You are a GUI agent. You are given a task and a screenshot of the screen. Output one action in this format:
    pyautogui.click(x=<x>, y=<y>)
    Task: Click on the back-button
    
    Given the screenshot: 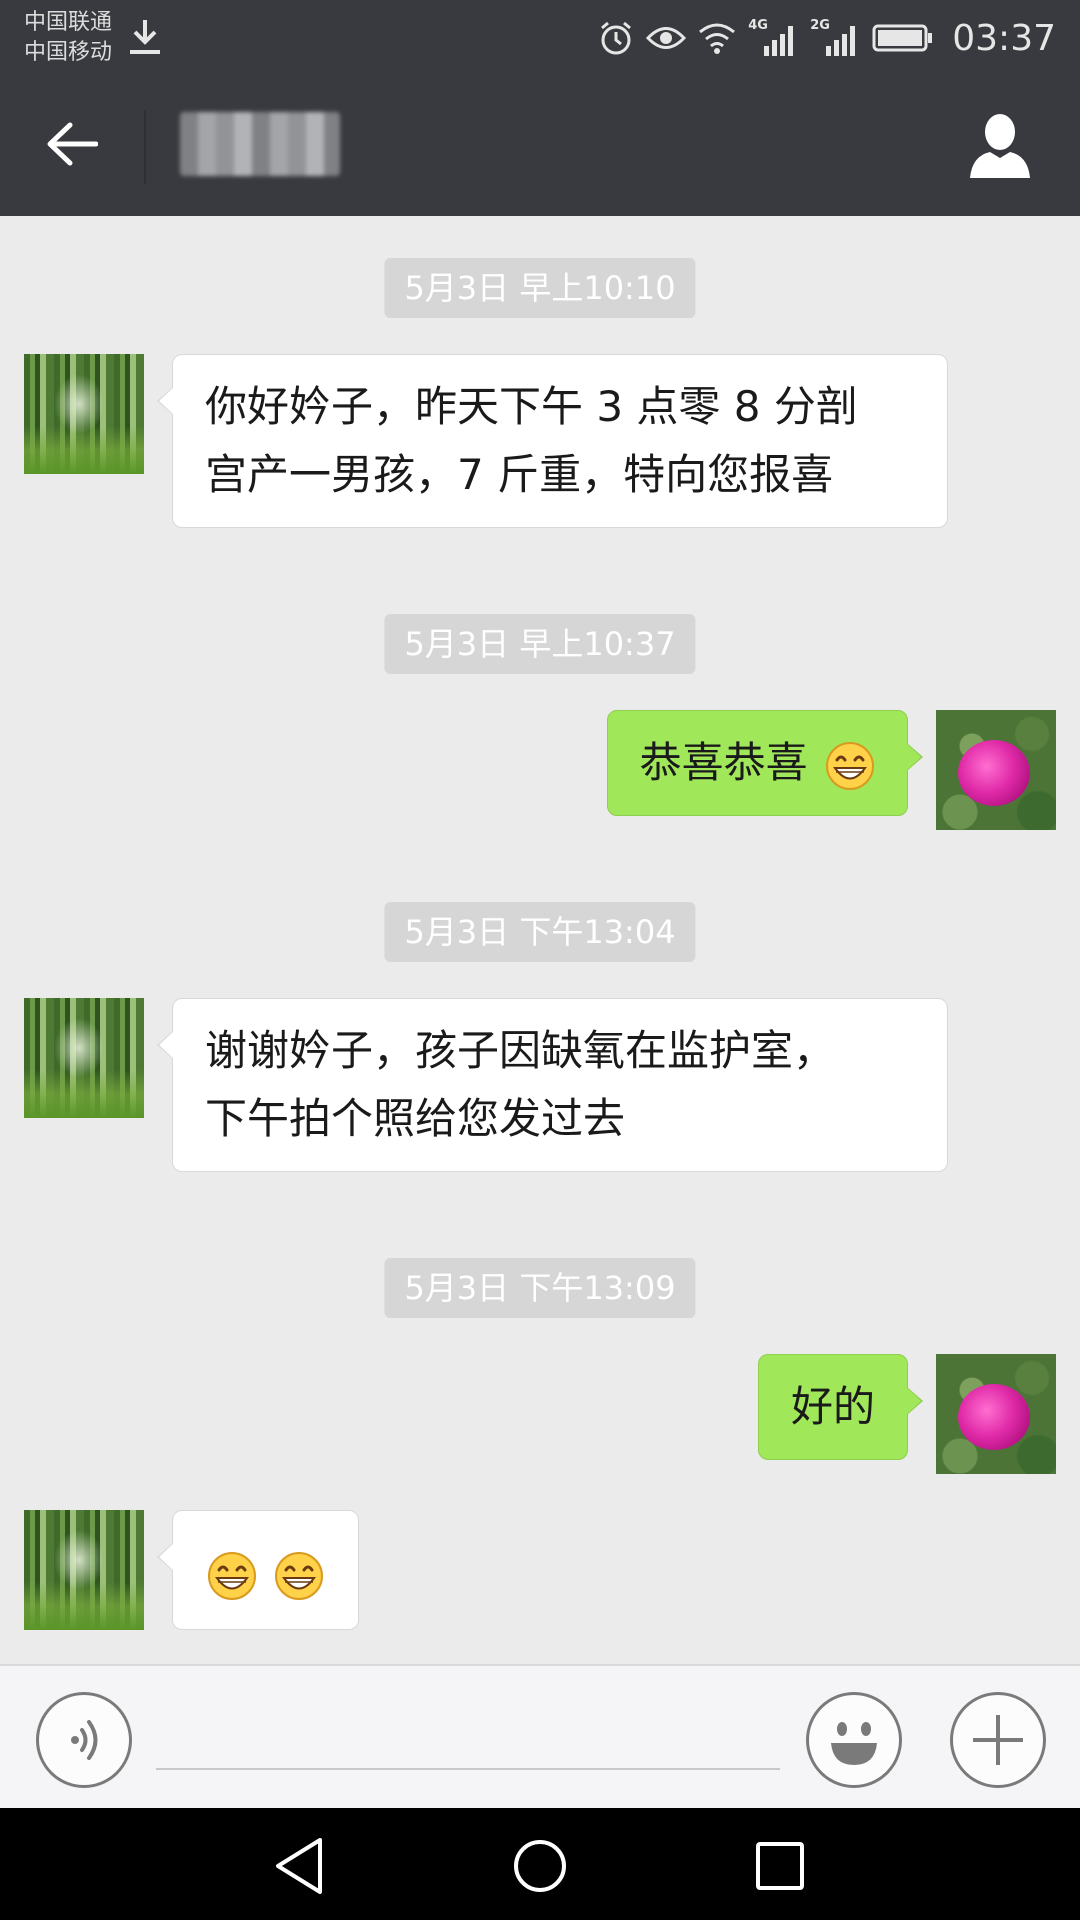 What is the action you would take?
    pyautogui.click(x=72, y=144)
    